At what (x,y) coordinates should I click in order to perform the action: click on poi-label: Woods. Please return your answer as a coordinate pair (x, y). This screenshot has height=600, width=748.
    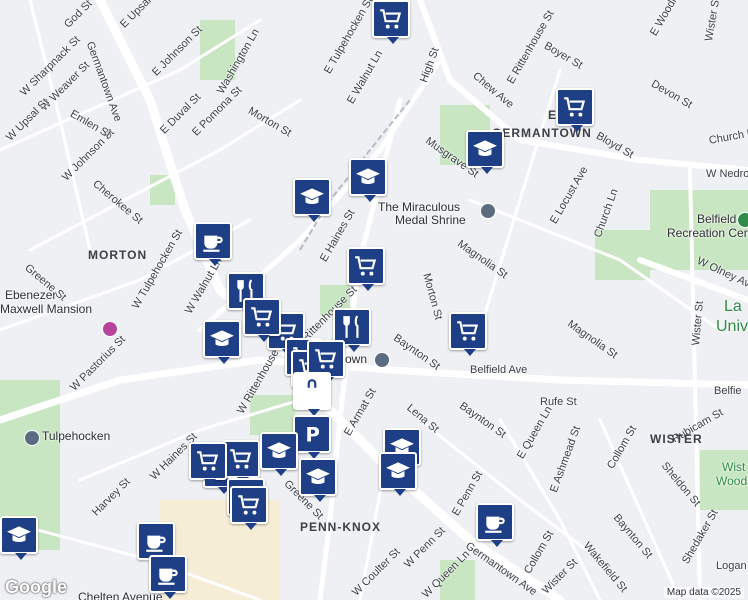
    Looking at the image, I should click on (732, 481).